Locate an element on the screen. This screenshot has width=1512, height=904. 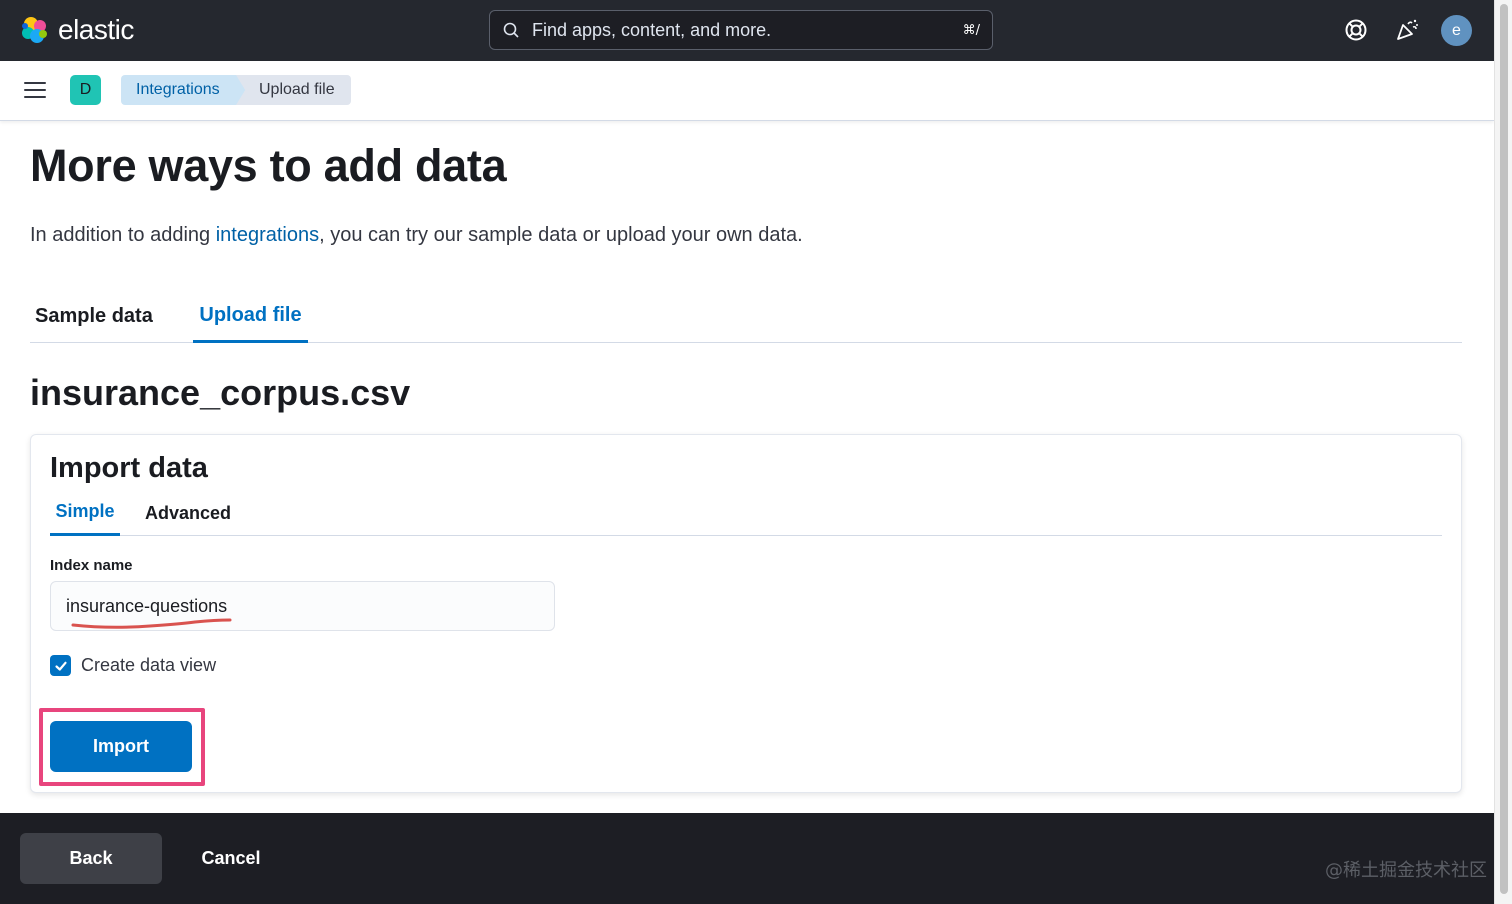
integrations-link: integrations is located at coordinates (267, 235).